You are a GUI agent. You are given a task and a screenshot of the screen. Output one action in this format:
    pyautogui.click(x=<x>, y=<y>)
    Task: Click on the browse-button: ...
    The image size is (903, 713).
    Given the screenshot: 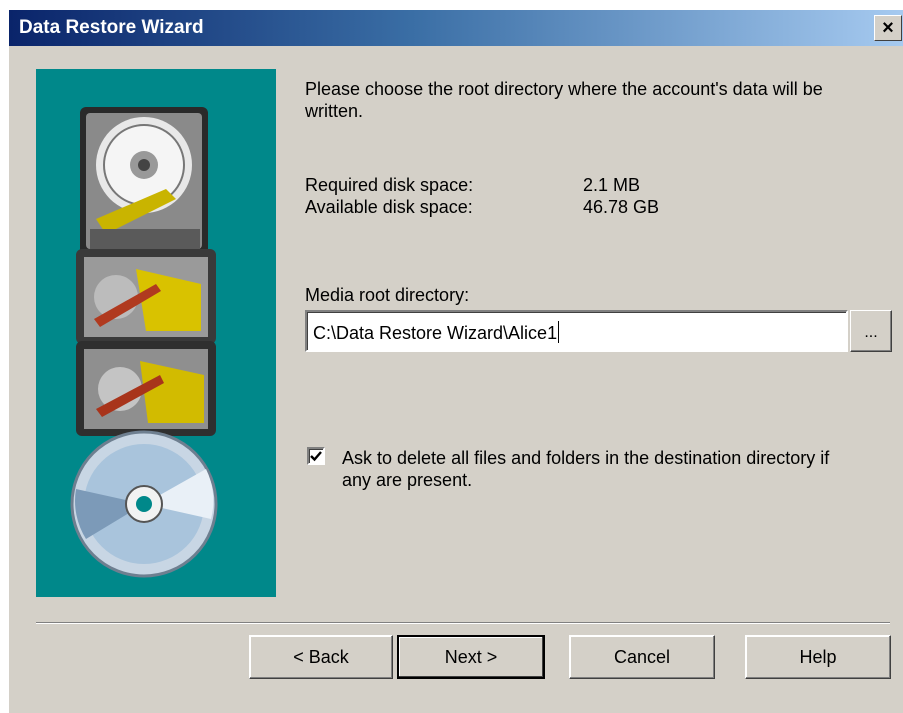 What is the action you would take?
    pyautogui.click(x=871, y=331)
    